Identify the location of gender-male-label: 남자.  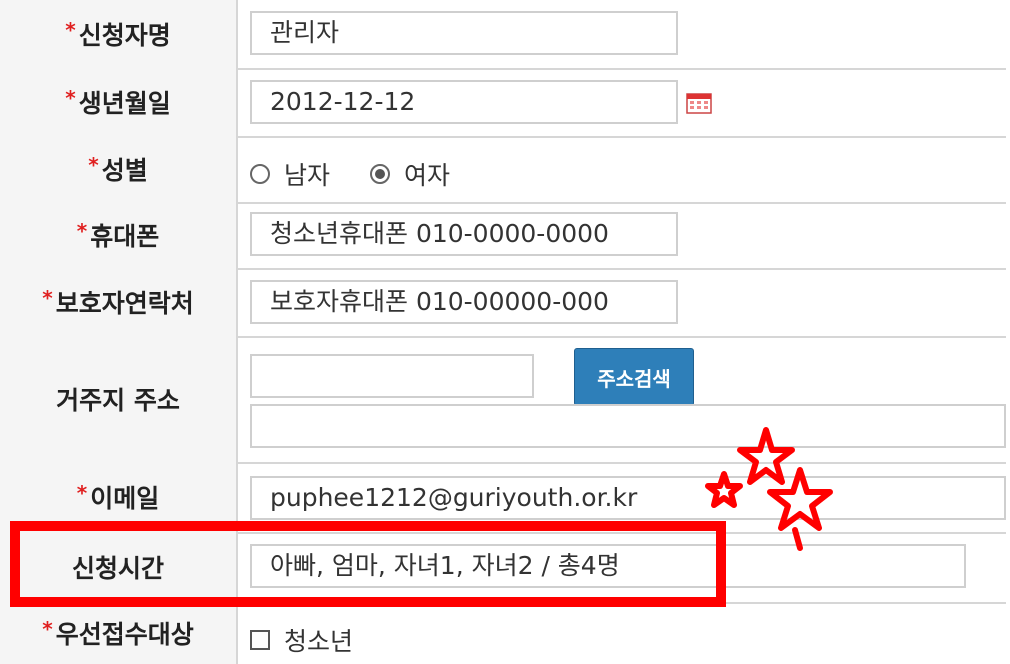
(307, 175).